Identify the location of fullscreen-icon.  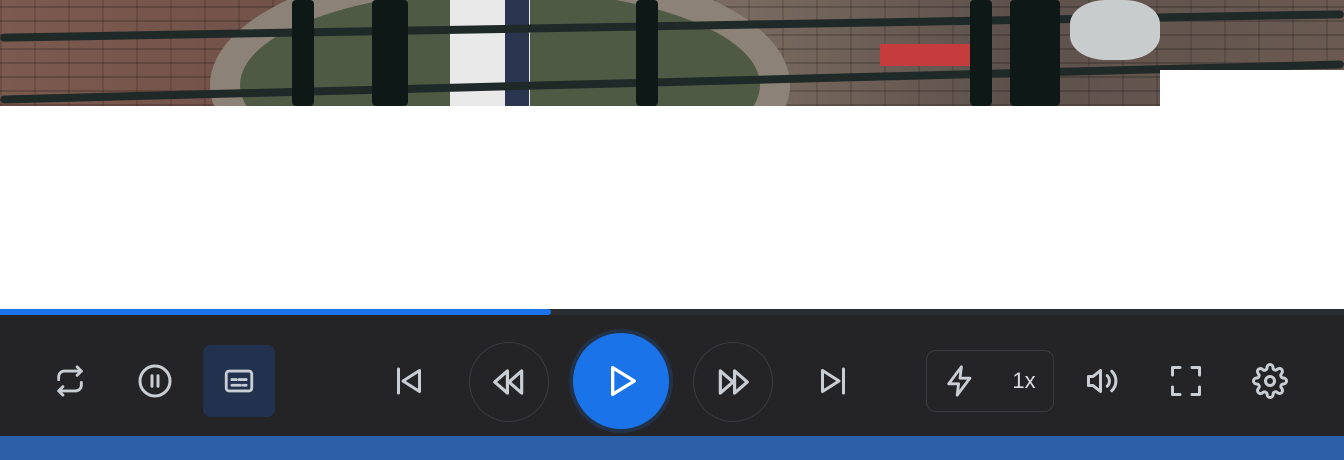
(1186, 381).